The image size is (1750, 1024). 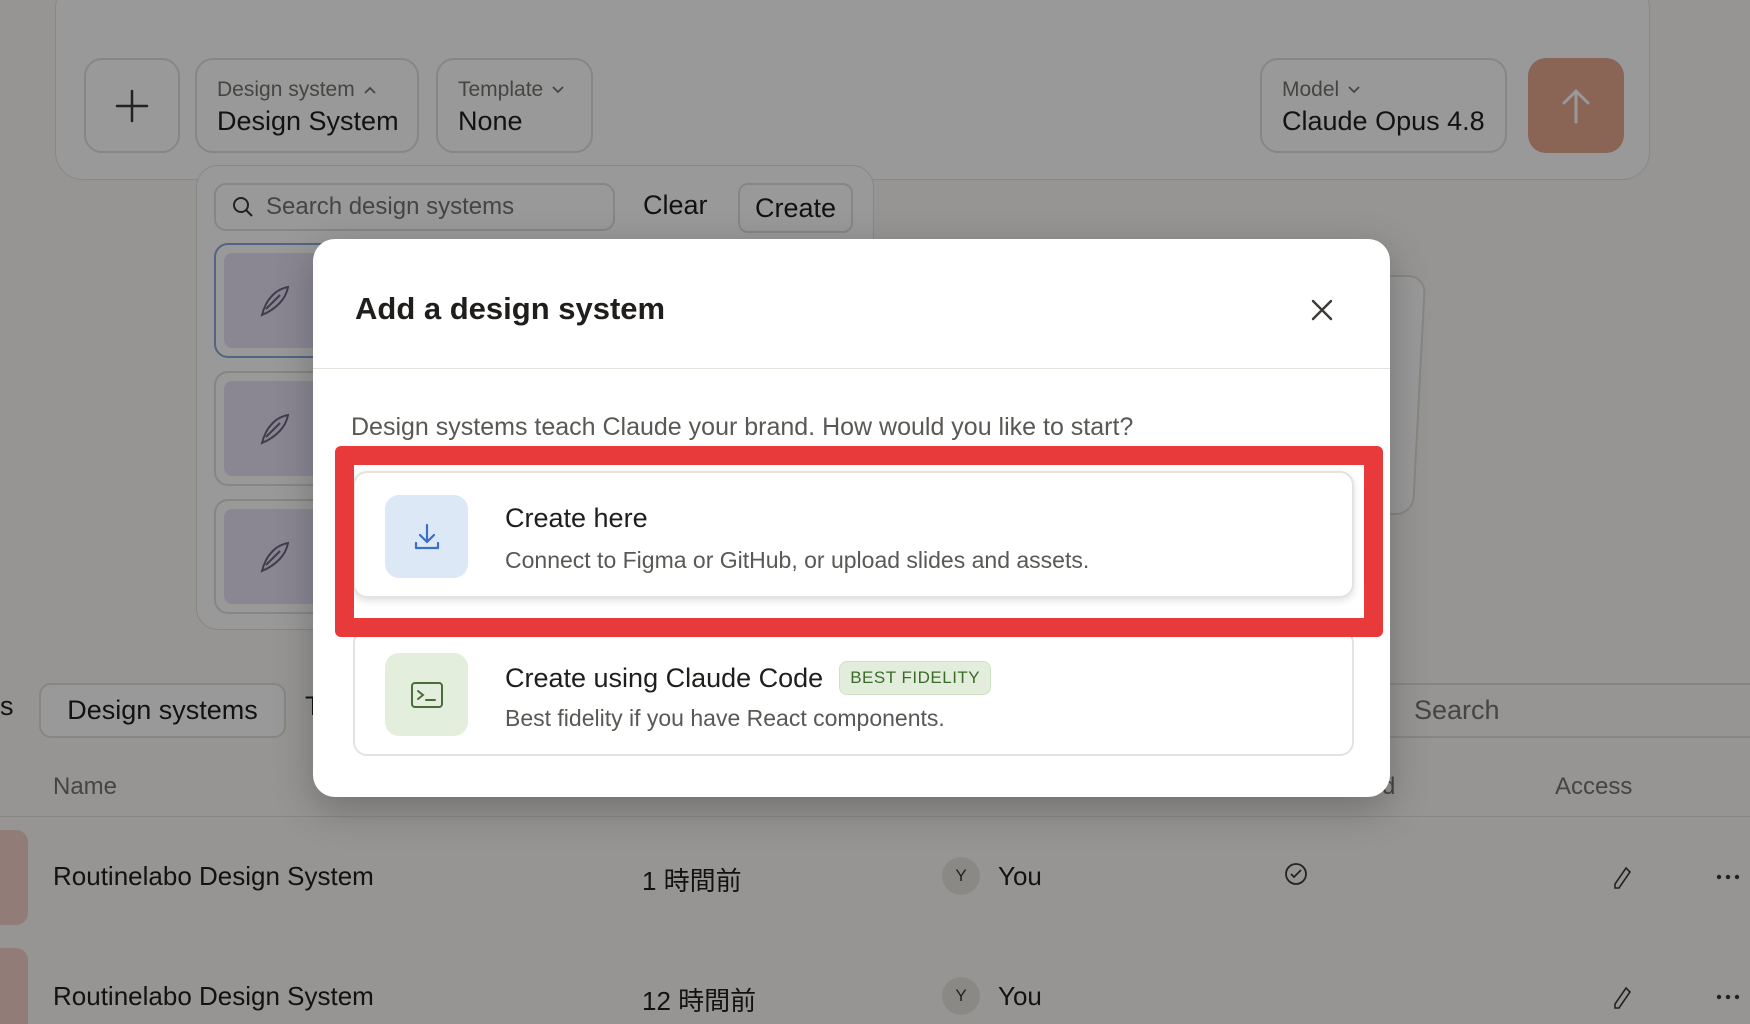 What do you see at coordinates (859, 541) in the screenshot?
I see `highlight-box` at bounding box center [859, 541].